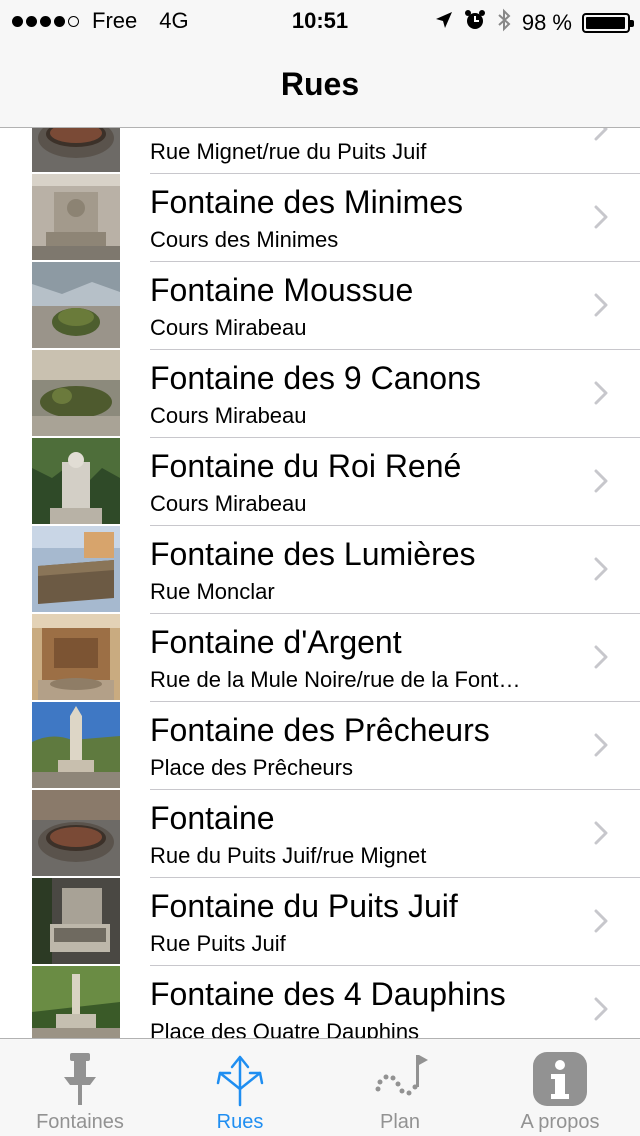 The width and height of the screenshot is (640, 1136). Describe the element at coordinates (475, 23) in the screenshot. I see `alarm-clock-icon` at that location.